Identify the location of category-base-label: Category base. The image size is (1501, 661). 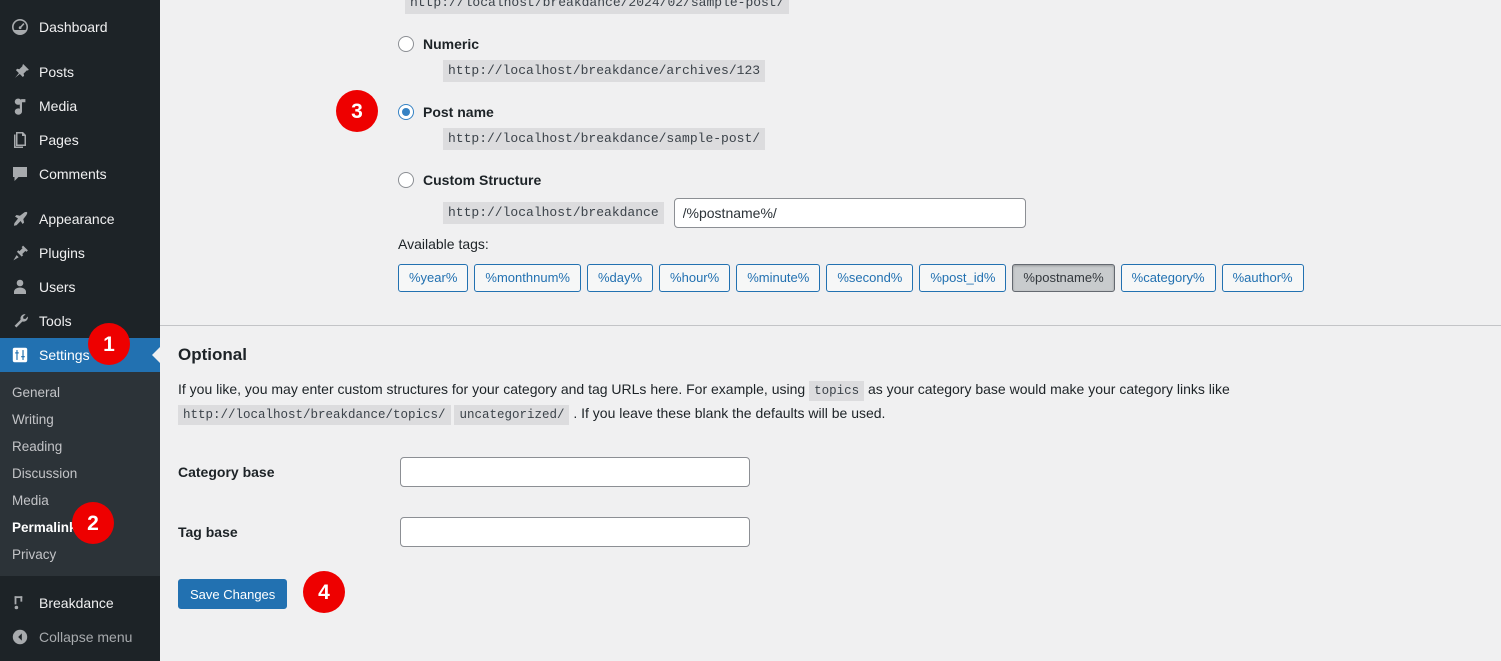
(226, 472).